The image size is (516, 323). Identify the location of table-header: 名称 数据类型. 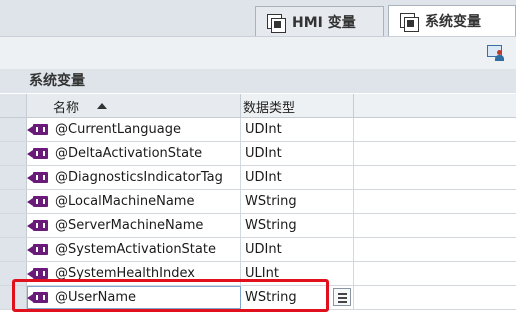
(258, 106).